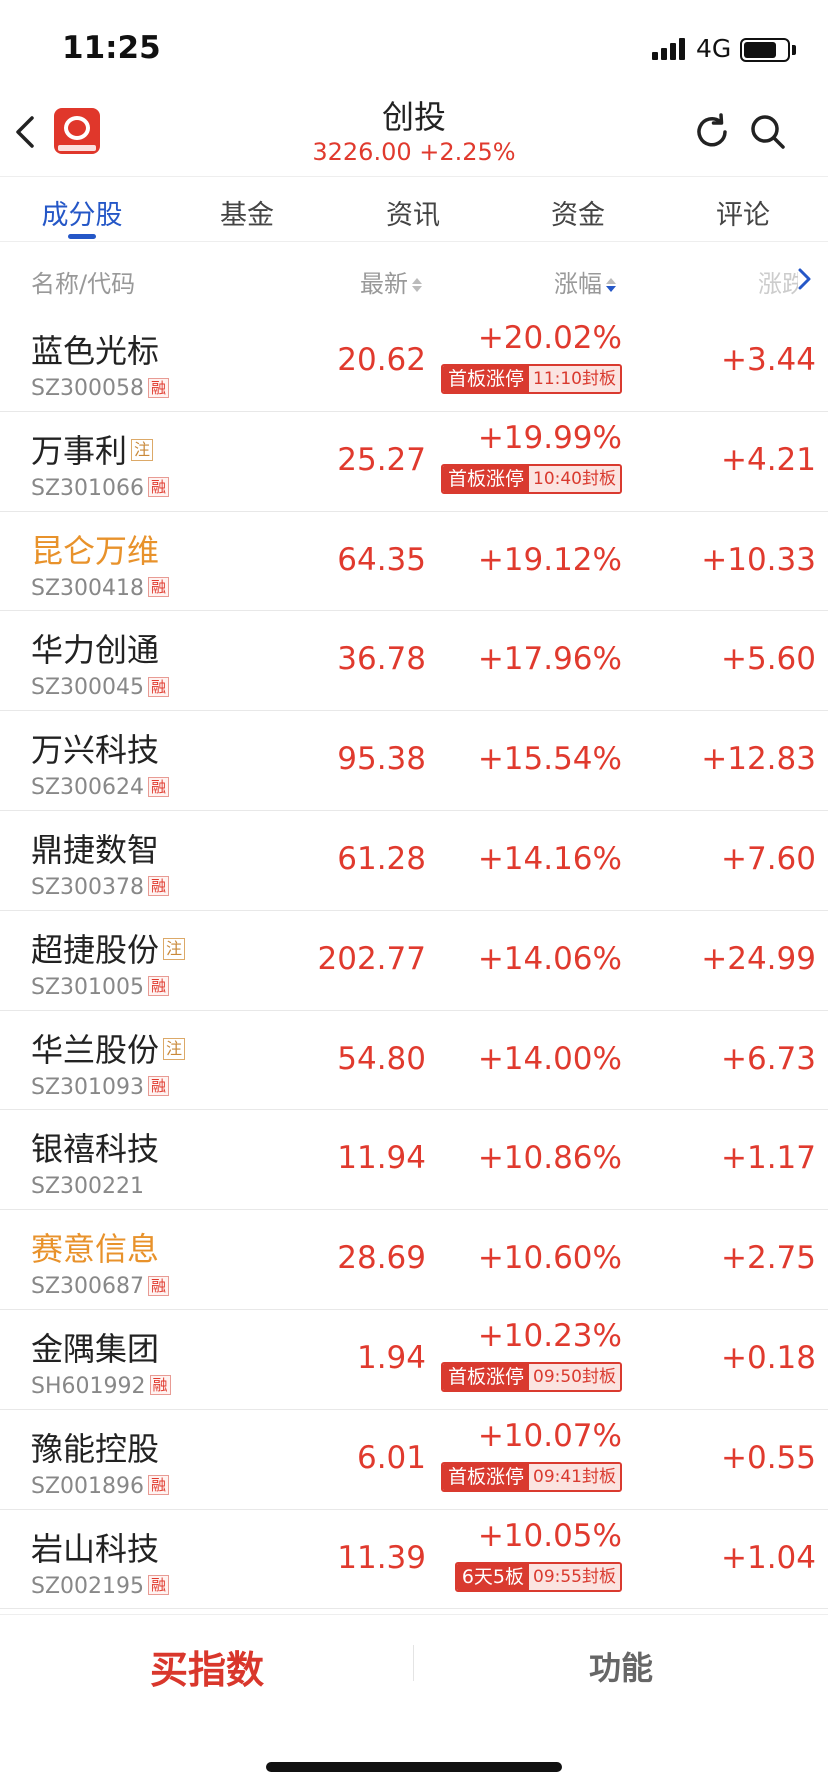  I want to click on table-row: 鼎捷数智 SZ300378 融 61.28 +14.16% +7.60, so click(414, 861).